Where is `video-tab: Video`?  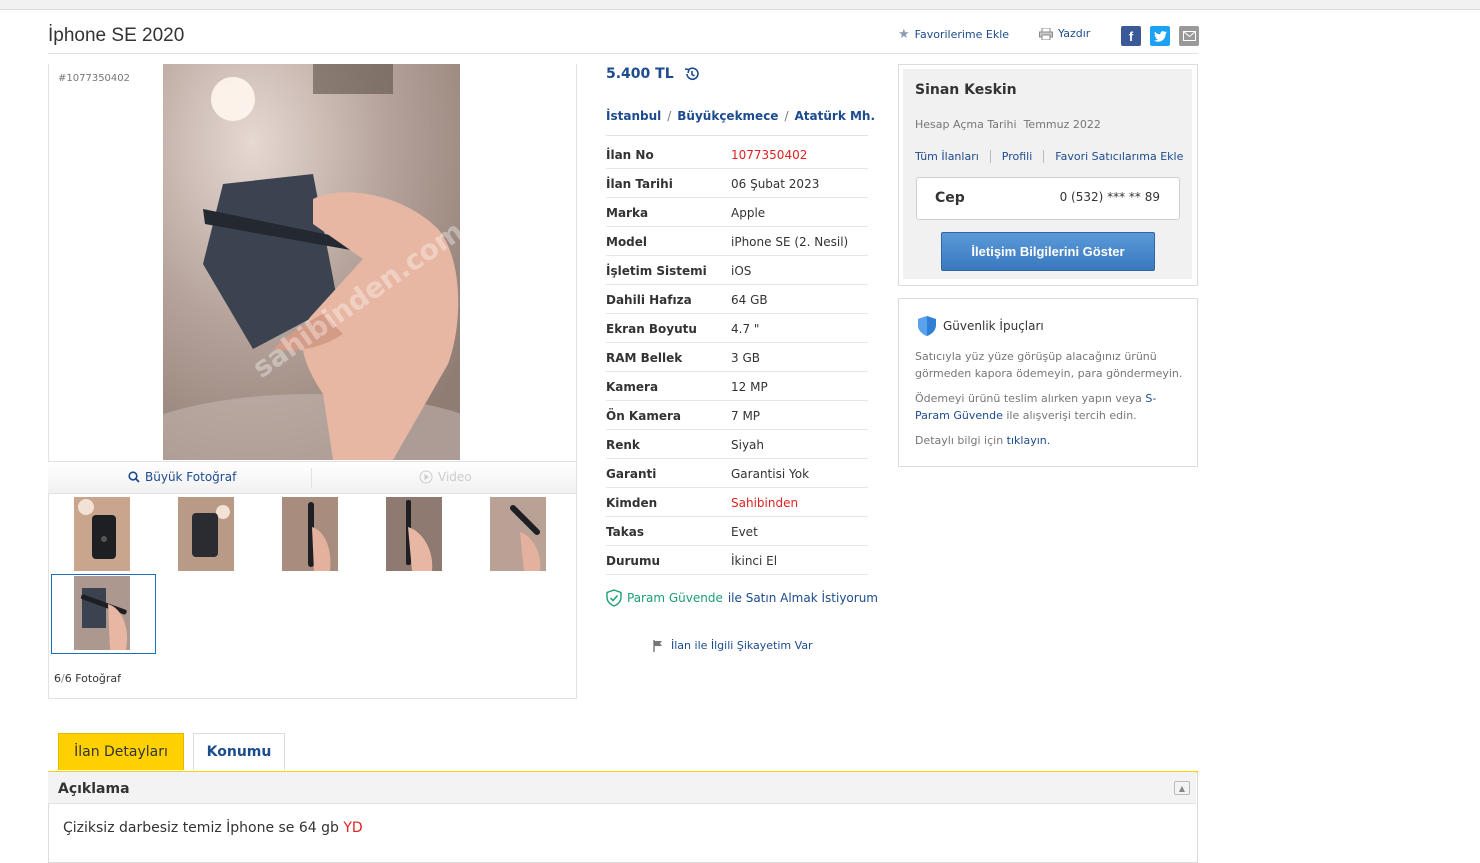
video-tab: Video is located at coordinates (445, 477).